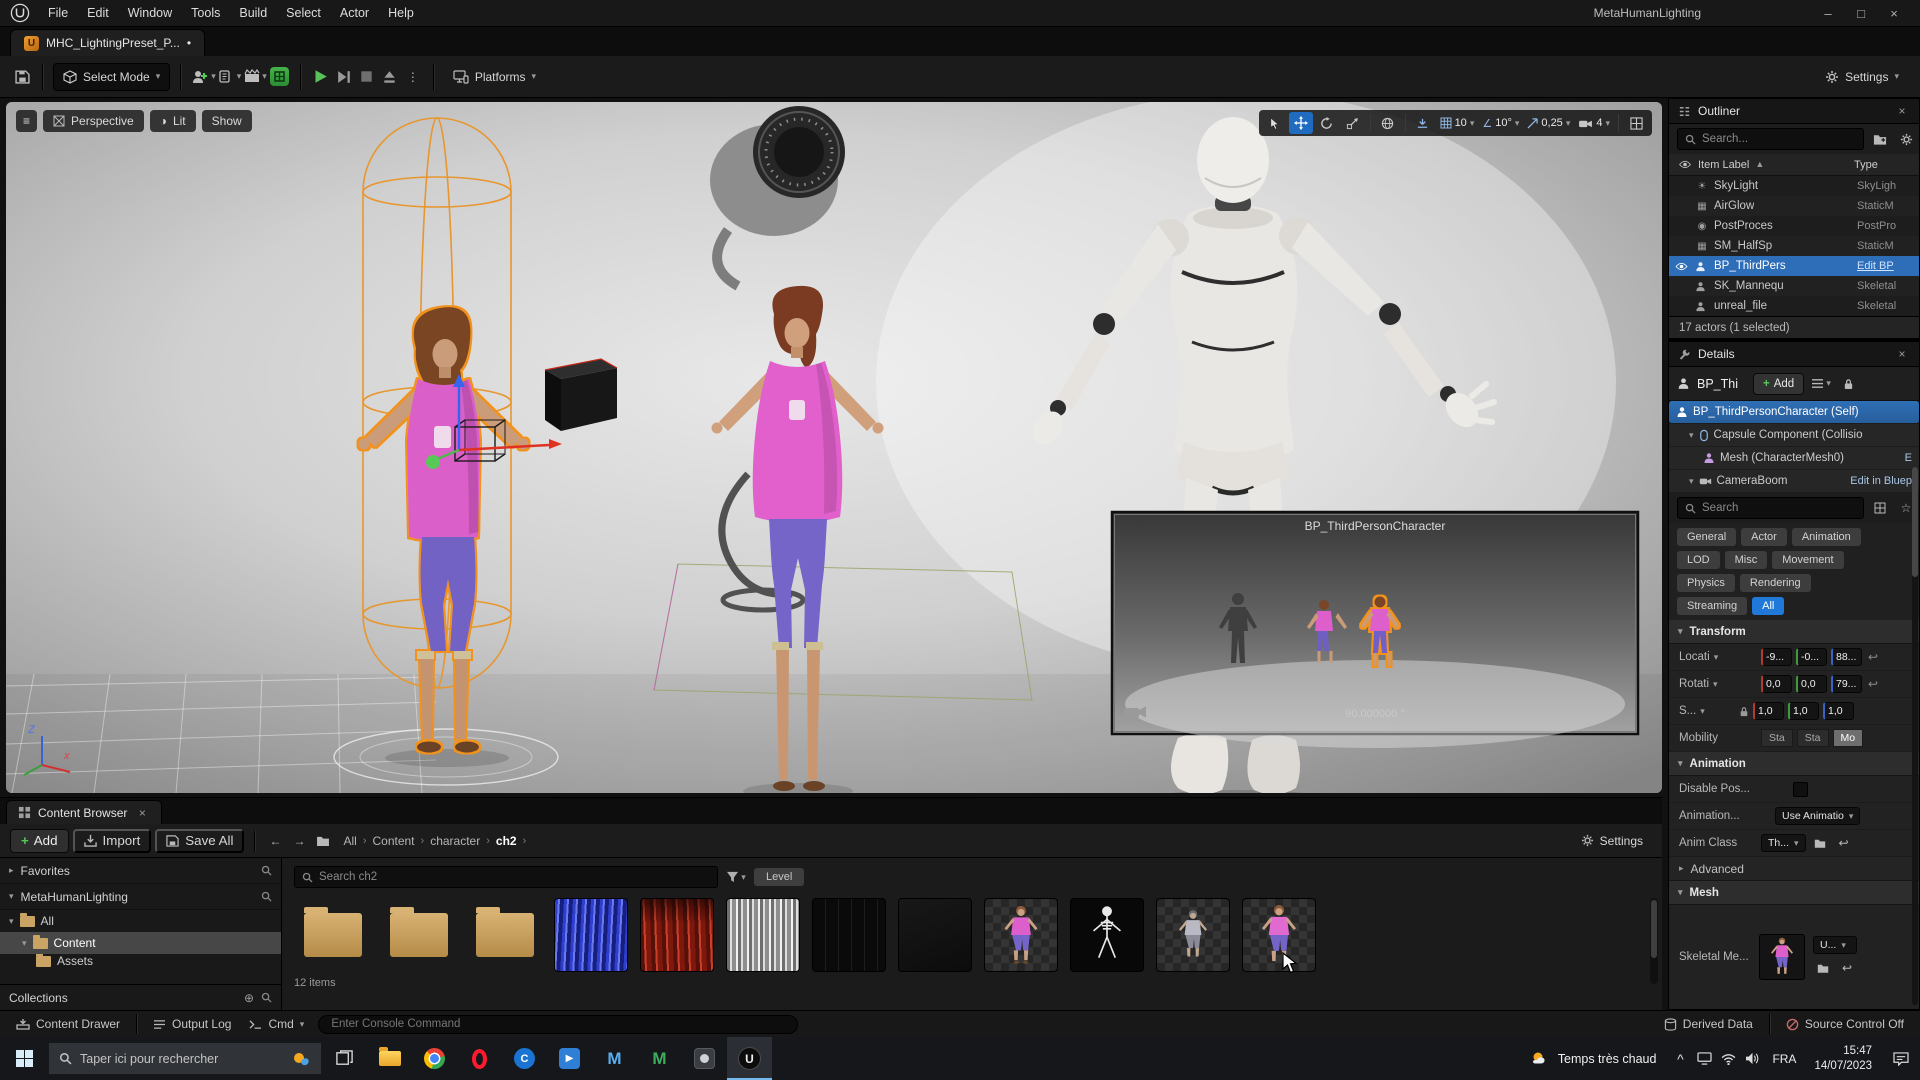  I want to click on use-selected-asset-button: ↩, so click(1844, 843).